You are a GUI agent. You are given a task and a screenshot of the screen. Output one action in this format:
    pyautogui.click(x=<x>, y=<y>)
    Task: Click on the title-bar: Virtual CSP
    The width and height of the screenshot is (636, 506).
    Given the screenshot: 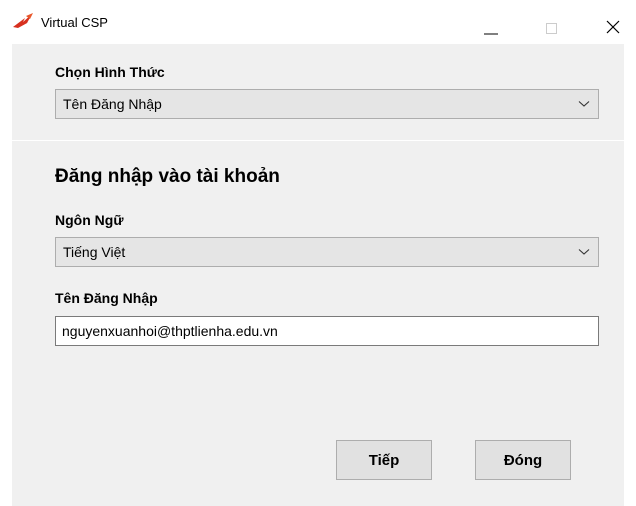 What is the action you would take?
    pyautogui.click(x=318, y=22)
    